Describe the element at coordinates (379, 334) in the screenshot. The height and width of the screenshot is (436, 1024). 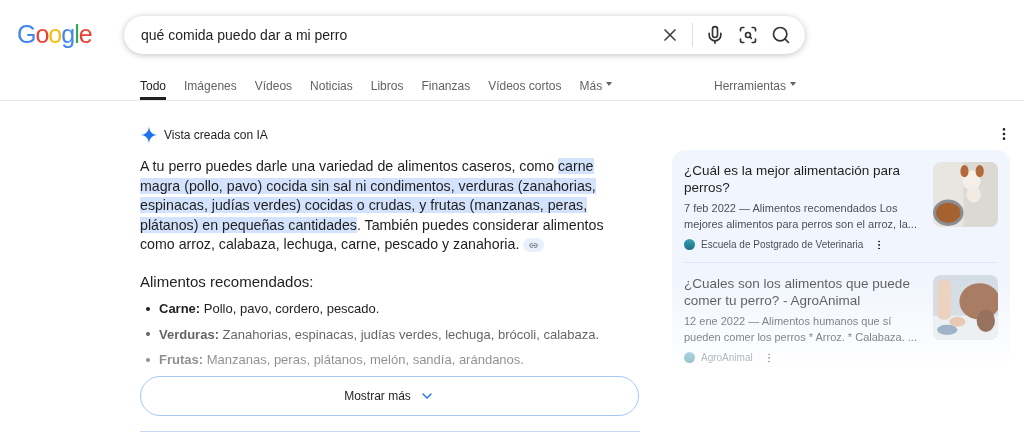
I see `list-item: Verduras: Zanahorias, espinacas, judías verdes, lechuga, brócoli, calabaza.` at that location.